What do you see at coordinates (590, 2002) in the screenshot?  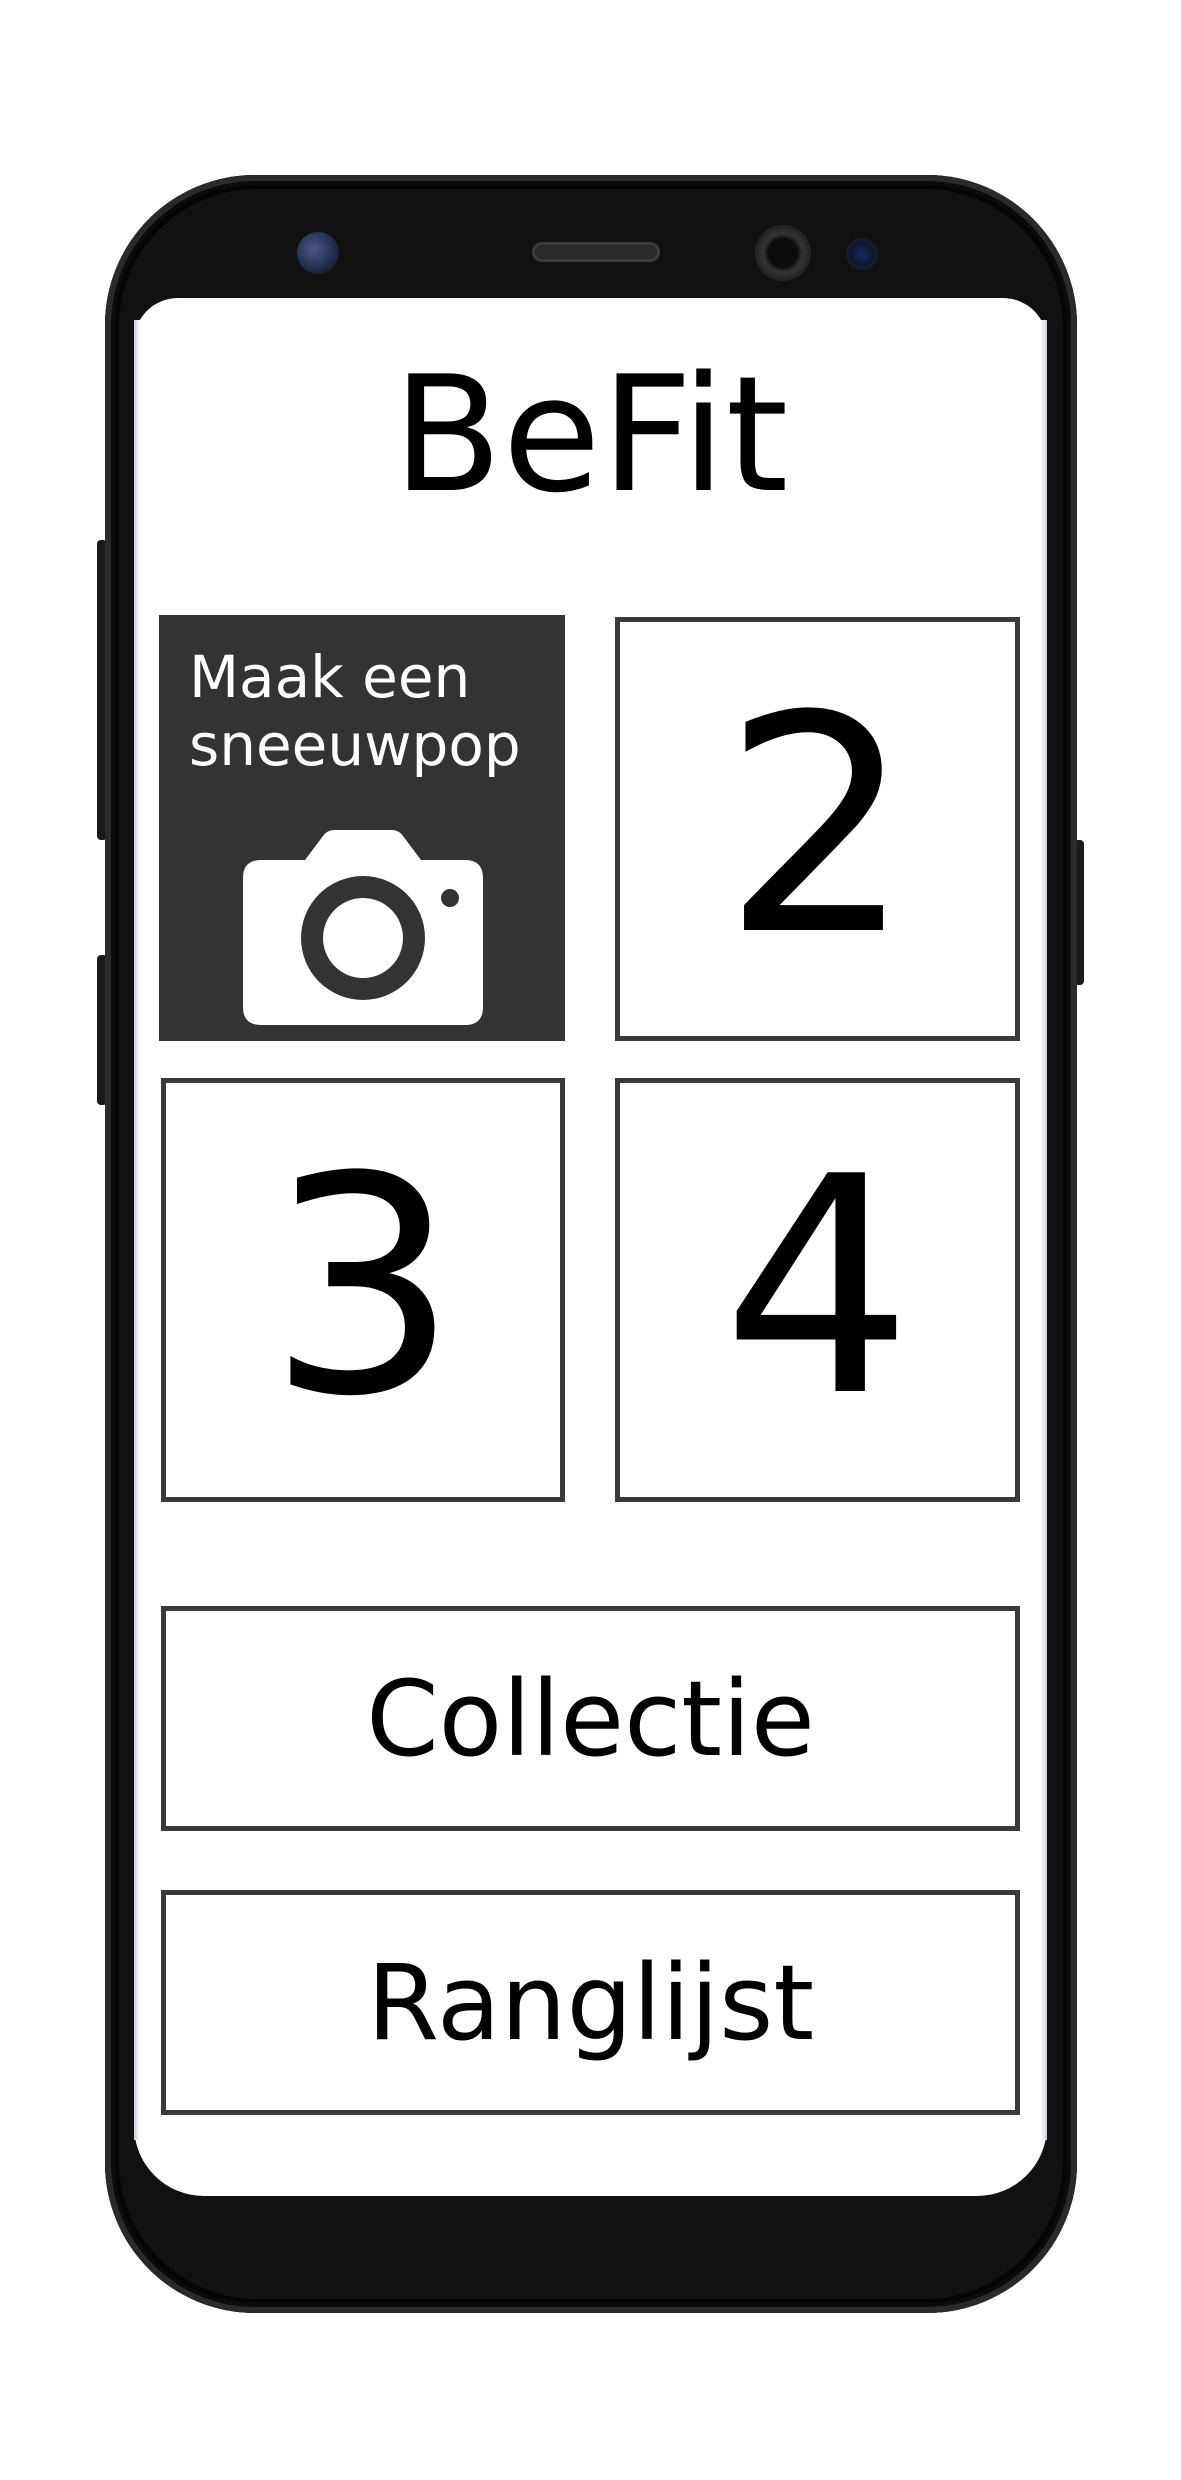 I see `leaderboard-button: Ranglijst` at bounding box center [590, 2002].